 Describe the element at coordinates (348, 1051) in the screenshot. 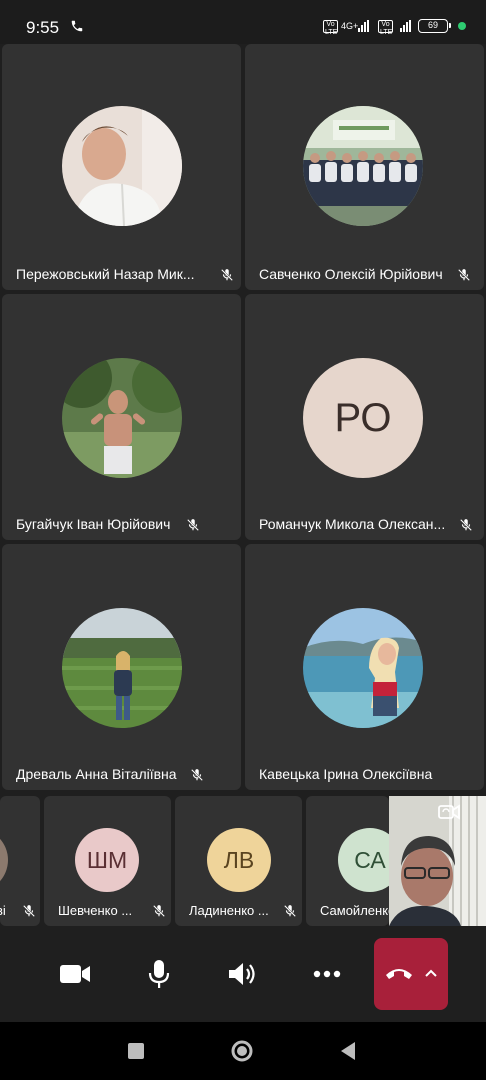

I see `back-icon` at that location.